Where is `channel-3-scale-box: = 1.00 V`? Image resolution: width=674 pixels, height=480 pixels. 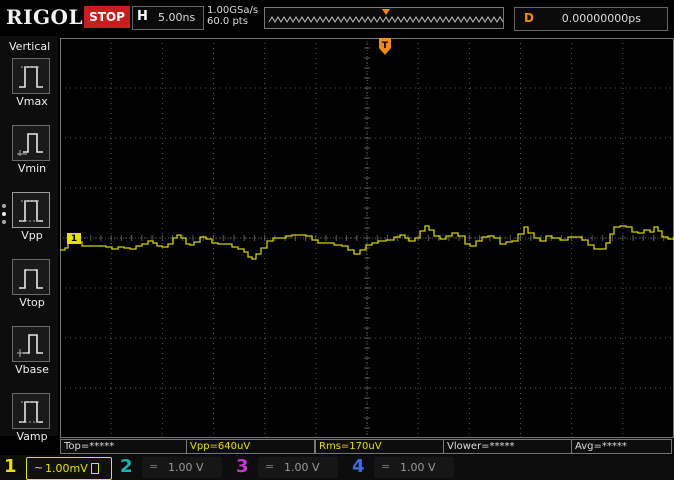 channel-3-scale-box: = 1.00 V is located at coordinates (298, 467).